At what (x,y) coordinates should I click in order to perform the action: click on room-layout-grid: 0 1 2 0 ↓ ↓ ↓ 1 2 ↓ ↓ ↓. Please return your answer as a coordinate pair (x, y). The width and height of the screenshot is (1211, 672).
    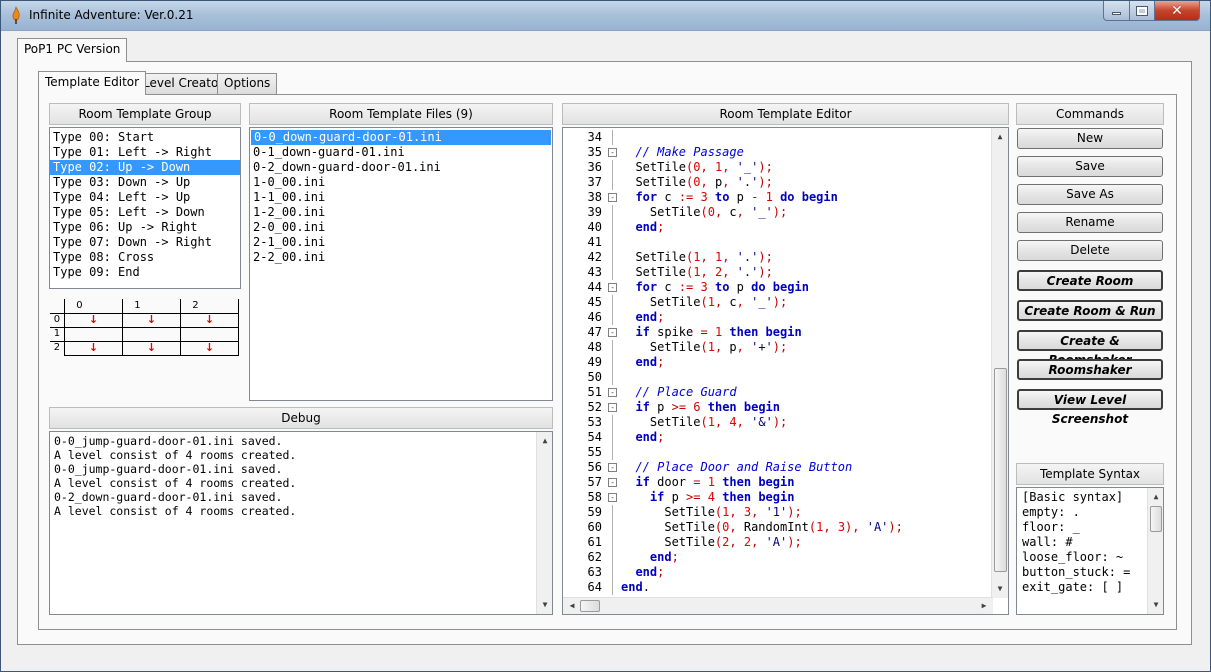
    Looking at the image, I should click on (145, 327).